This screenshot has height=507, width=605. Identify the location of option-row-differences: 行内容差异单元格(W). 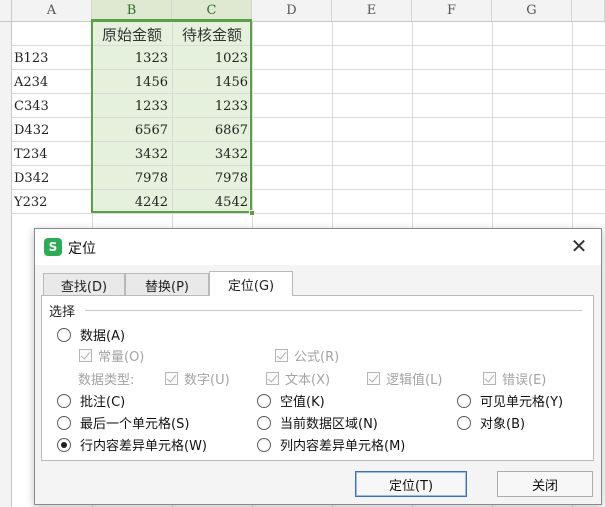
(132, 444).